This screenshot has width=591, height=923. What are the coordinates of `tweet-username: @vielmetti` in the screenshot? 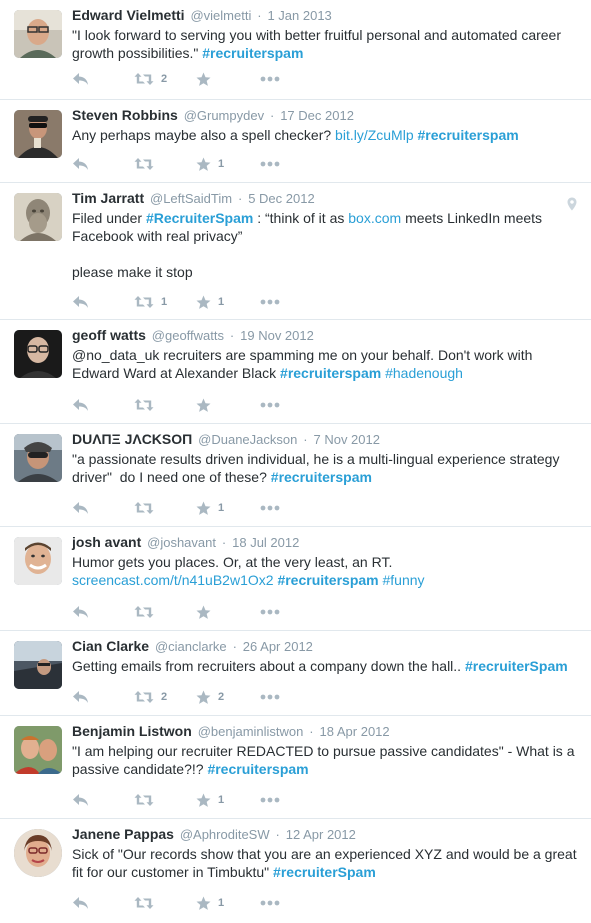 It's located at (220, 15).